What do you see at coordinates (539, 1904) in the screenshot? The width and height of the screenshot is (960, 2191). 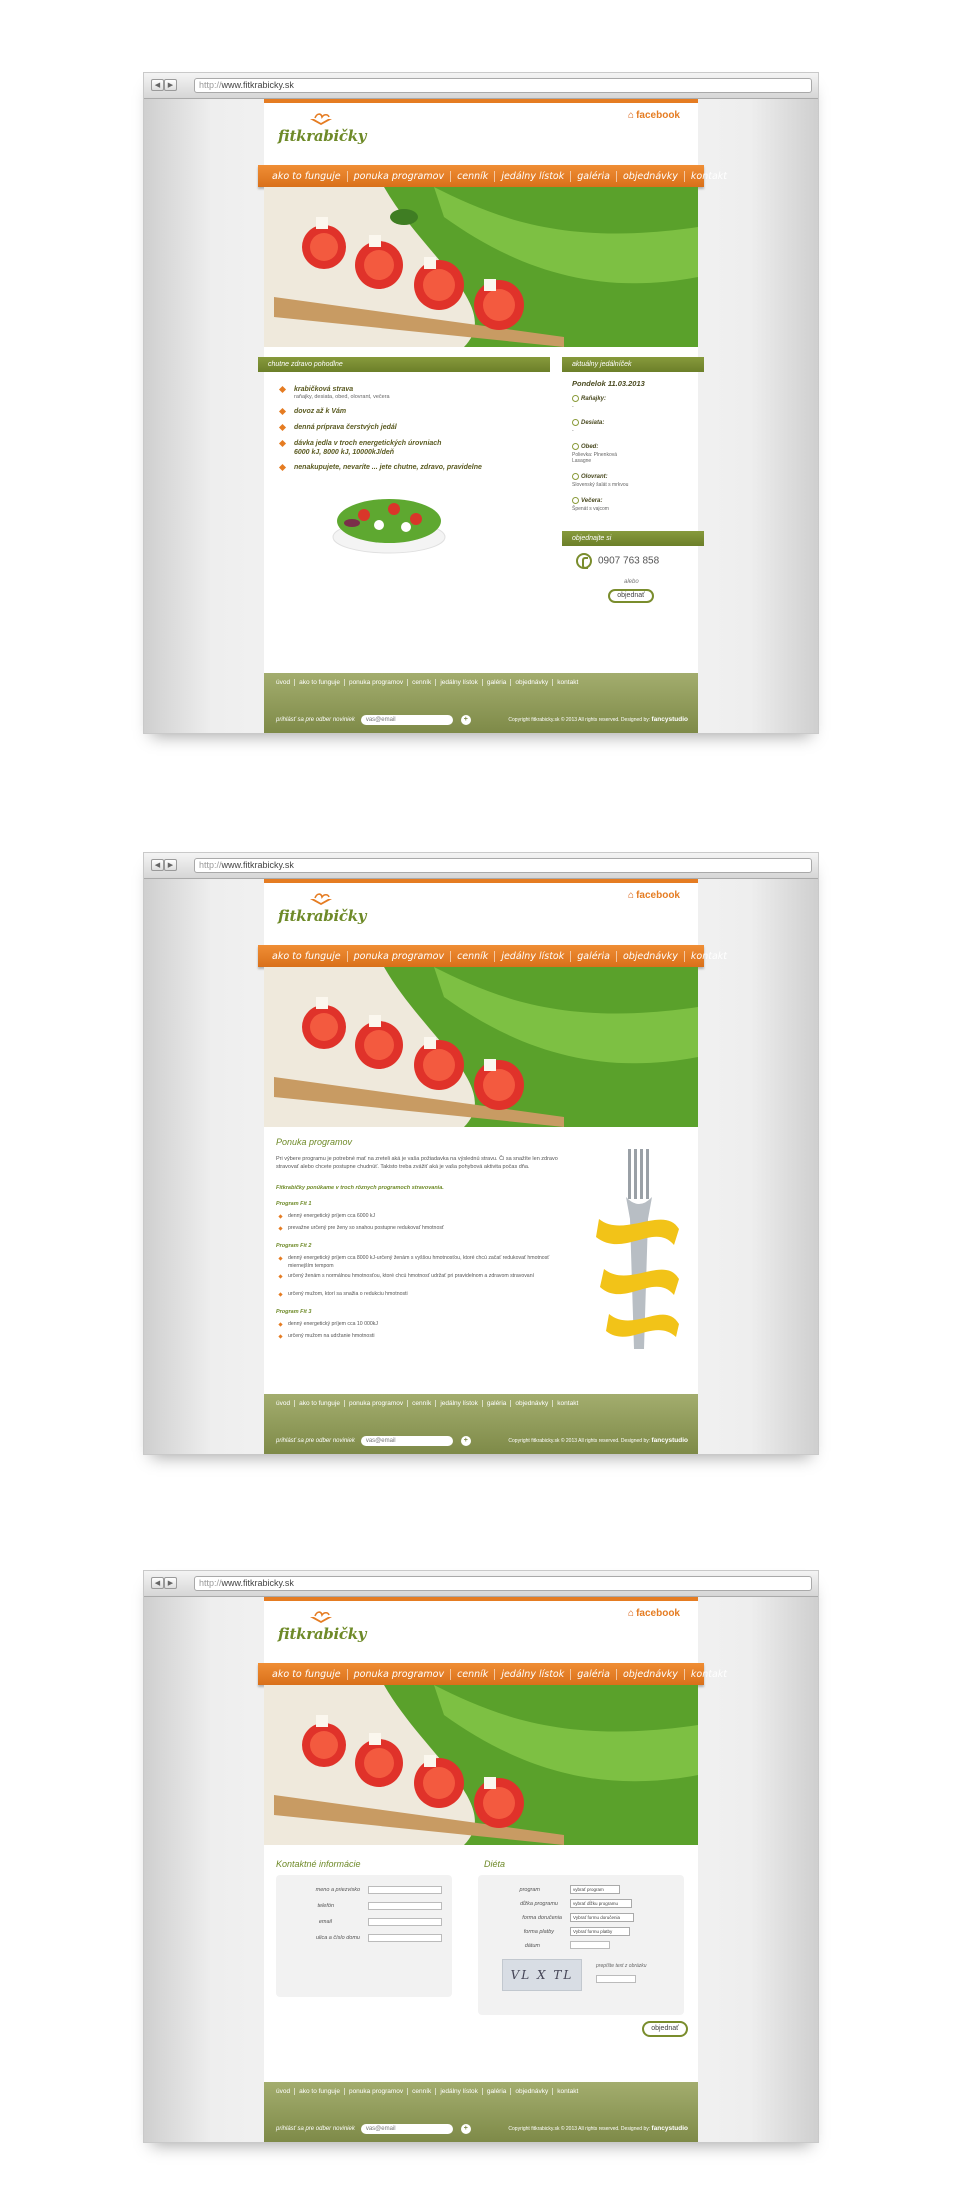 I see `diet-field-label: dĺžka programu` at bounding box center [539, 1904].